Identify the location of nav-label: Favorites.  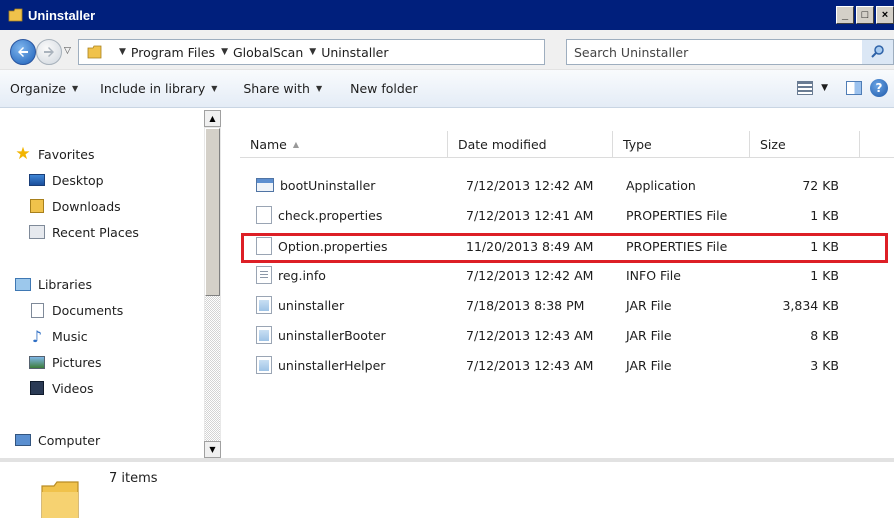
(66, 154).